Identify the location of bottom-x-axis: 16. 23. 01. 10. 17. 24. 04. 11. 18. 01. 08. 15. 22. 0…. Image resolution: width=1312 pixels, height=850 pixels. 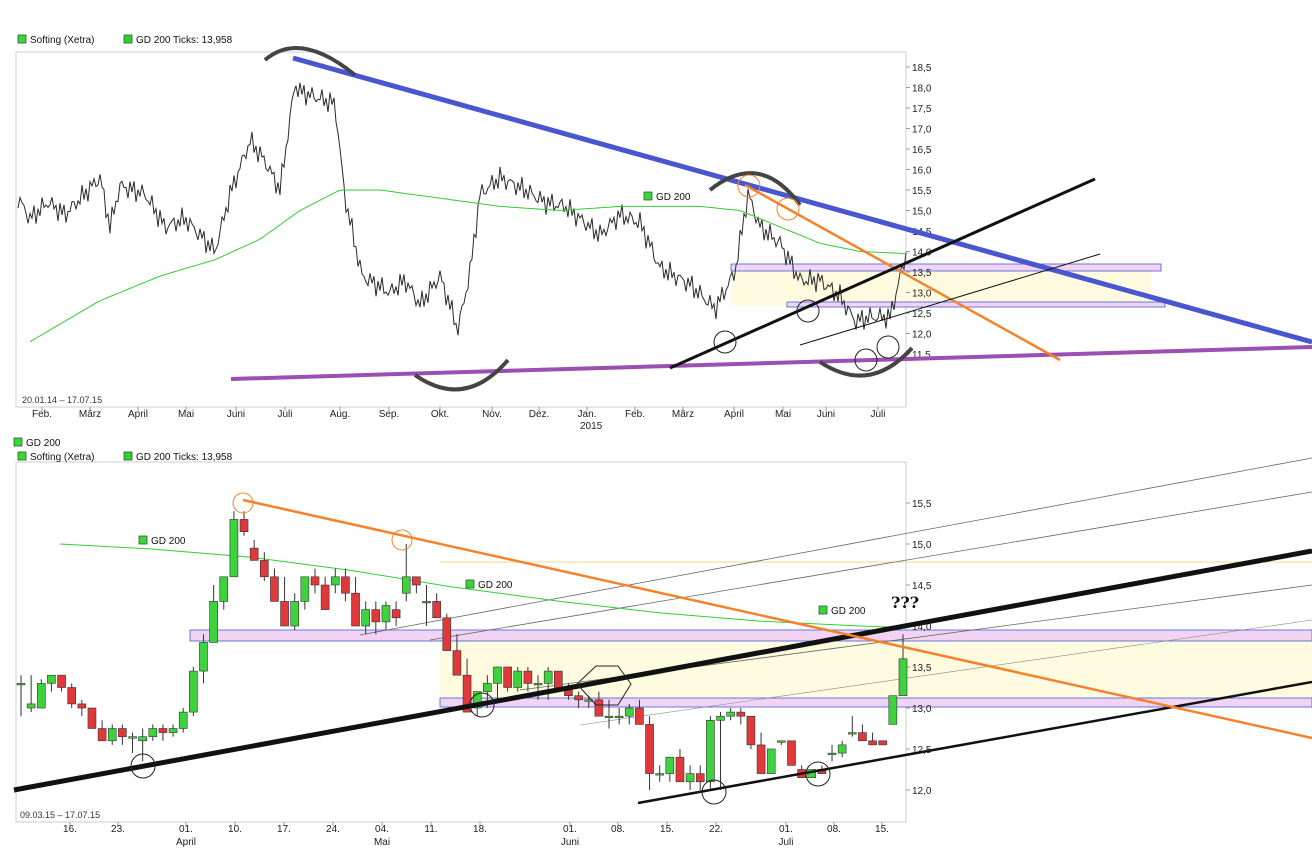
(476, 835).